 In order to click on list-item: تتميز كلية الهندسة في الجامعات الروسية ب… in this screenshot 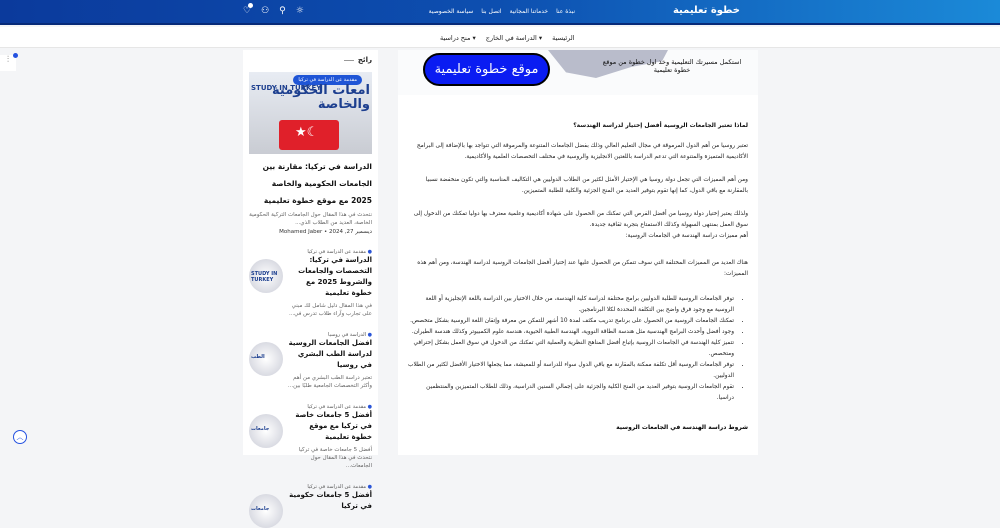, I will do `click(571, 349)`.